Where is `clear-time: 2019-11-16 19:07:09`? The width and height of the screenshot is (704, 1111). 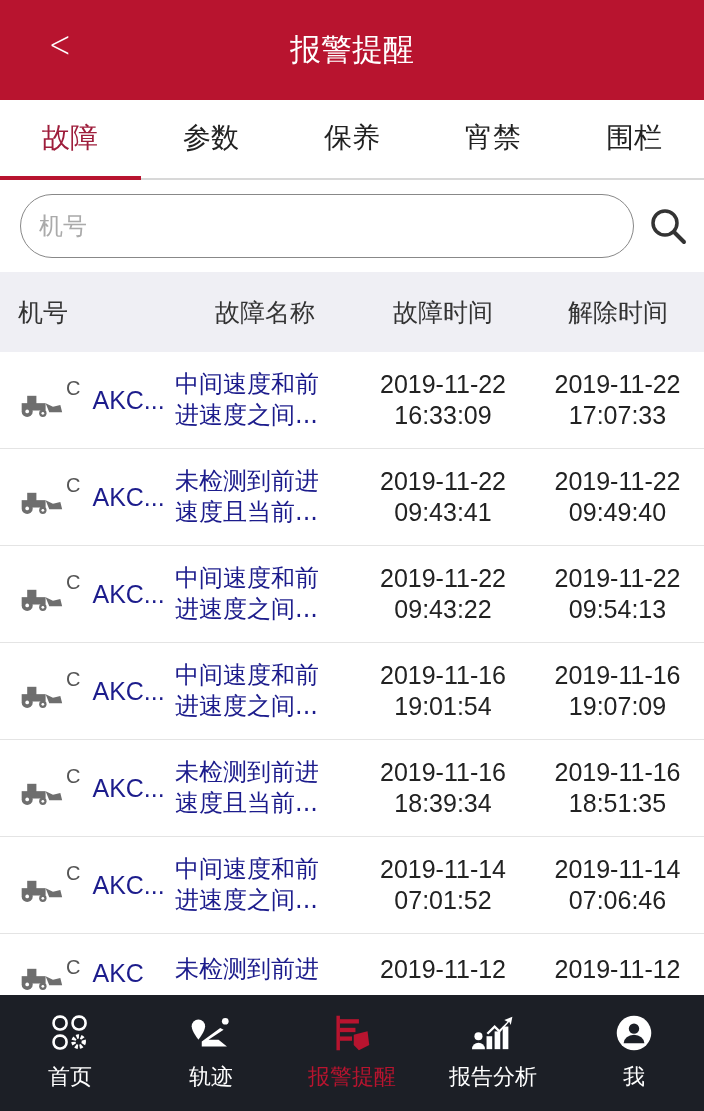 clear-time: 2019-11-16 19:07:09 is located at coordinates (617, 691).